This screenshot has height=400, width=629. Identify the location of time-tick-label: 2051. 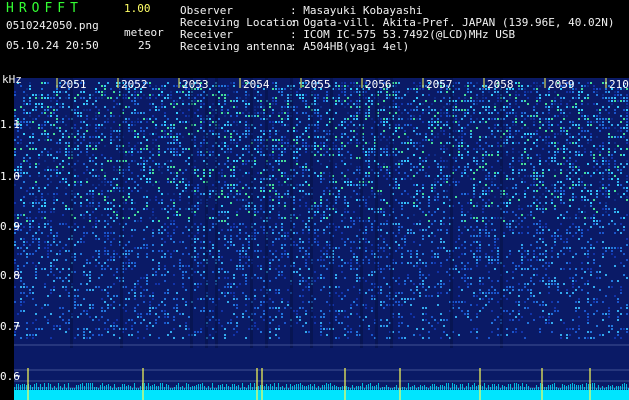
(73, 84).